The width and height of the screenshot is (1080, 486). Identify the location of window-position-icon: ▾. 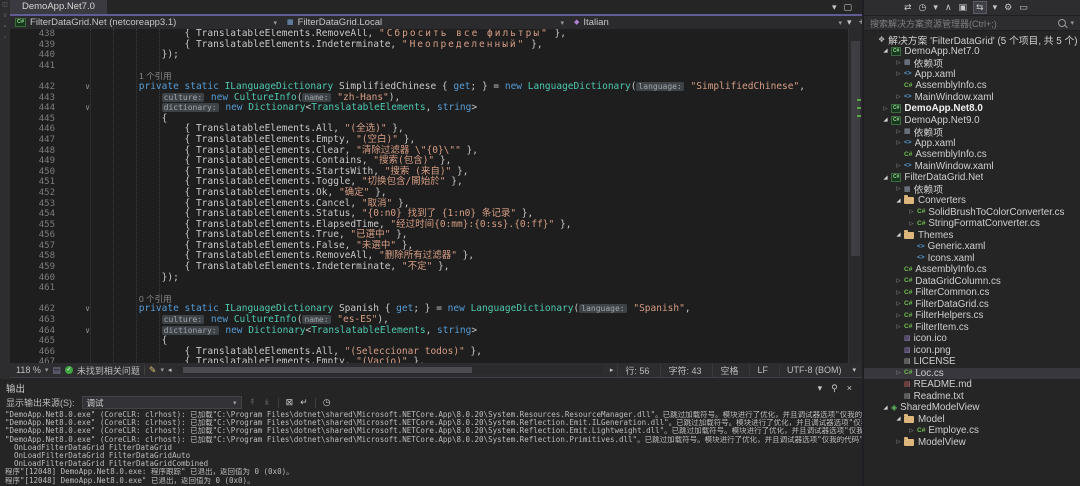
(820, 388).